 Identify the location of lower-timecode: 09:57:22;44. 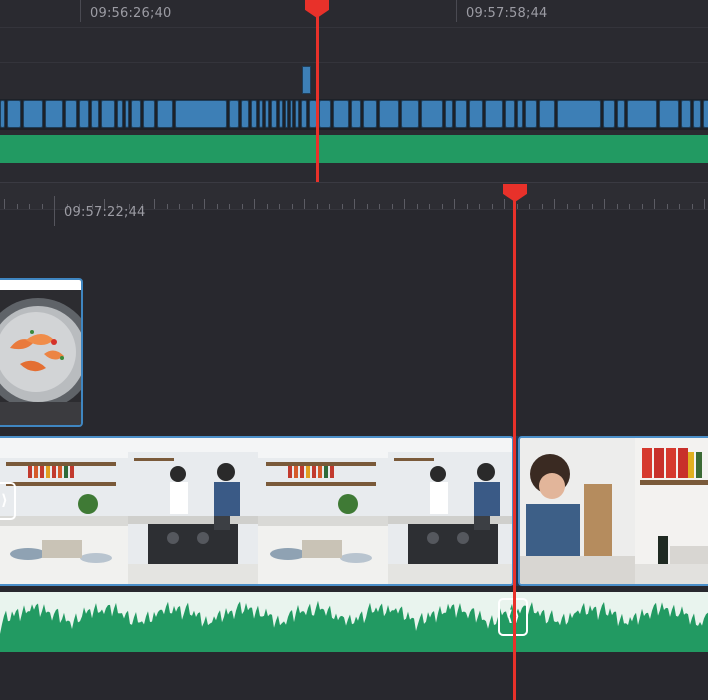
(105, 212).